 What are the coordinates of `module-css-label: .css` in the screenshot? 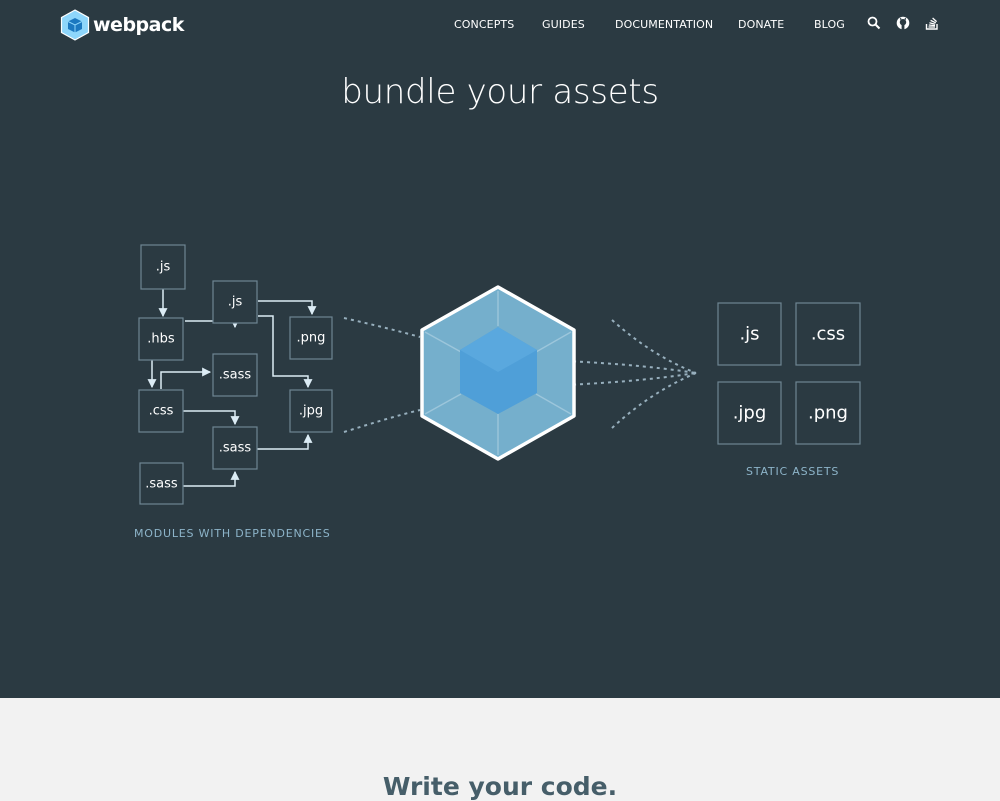 It's located at (161, 411).